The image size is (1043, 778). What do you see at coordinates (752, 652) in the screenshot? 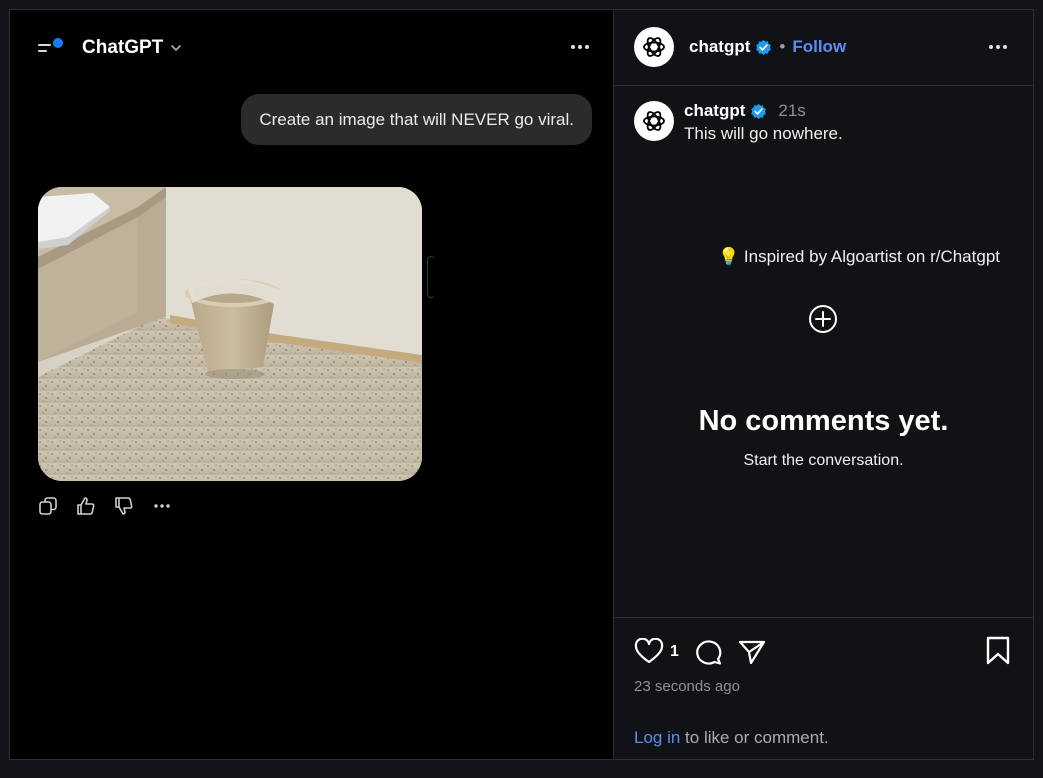
I see `share-icon` at bounding box center [752, 652].